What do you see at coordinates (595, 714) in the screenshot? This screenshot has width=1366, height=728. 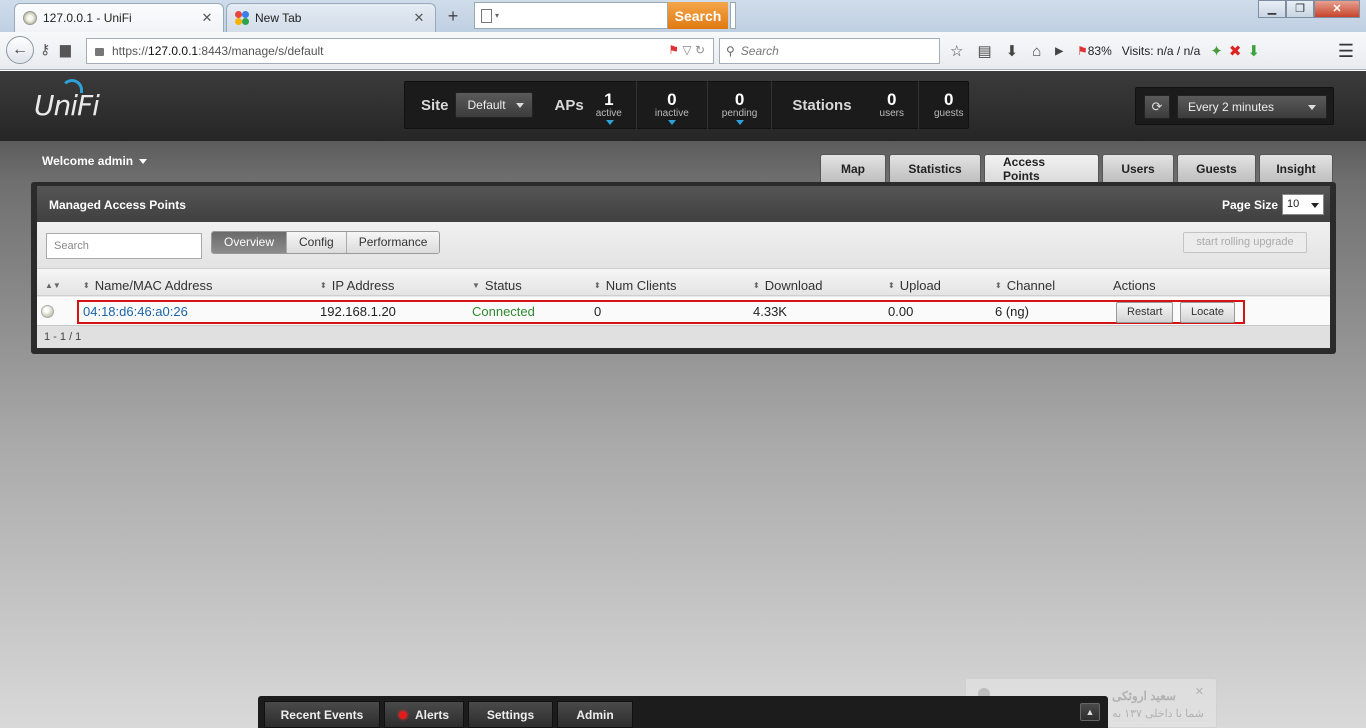 I see `tab-admin: Admin` at bounding box center [595, 714].